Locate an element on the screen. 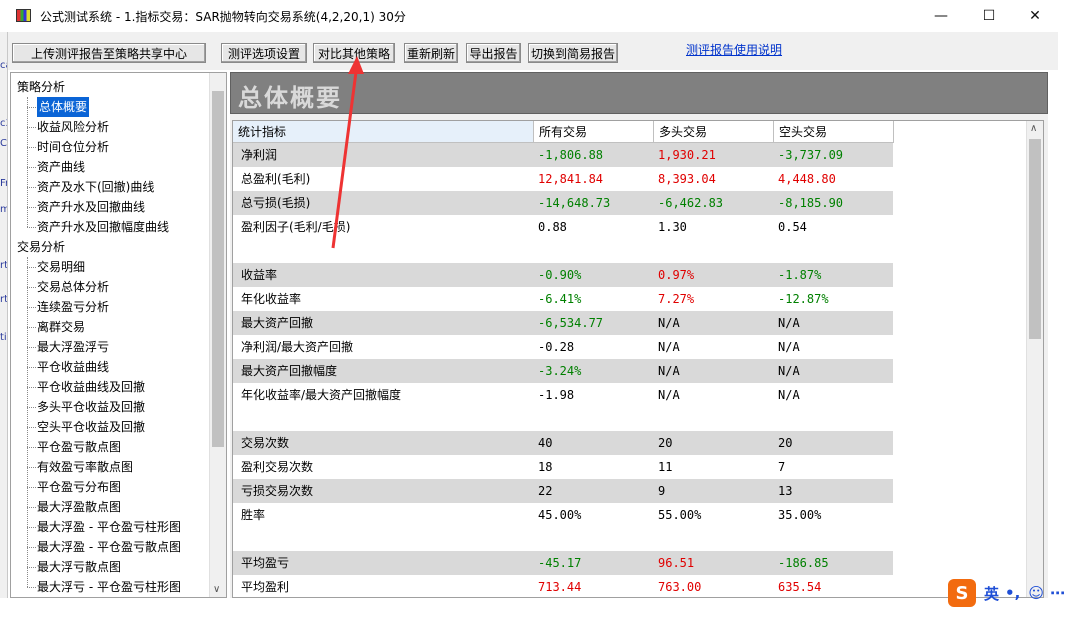  row-label: 净利润 is located at coordinates (259, 155).